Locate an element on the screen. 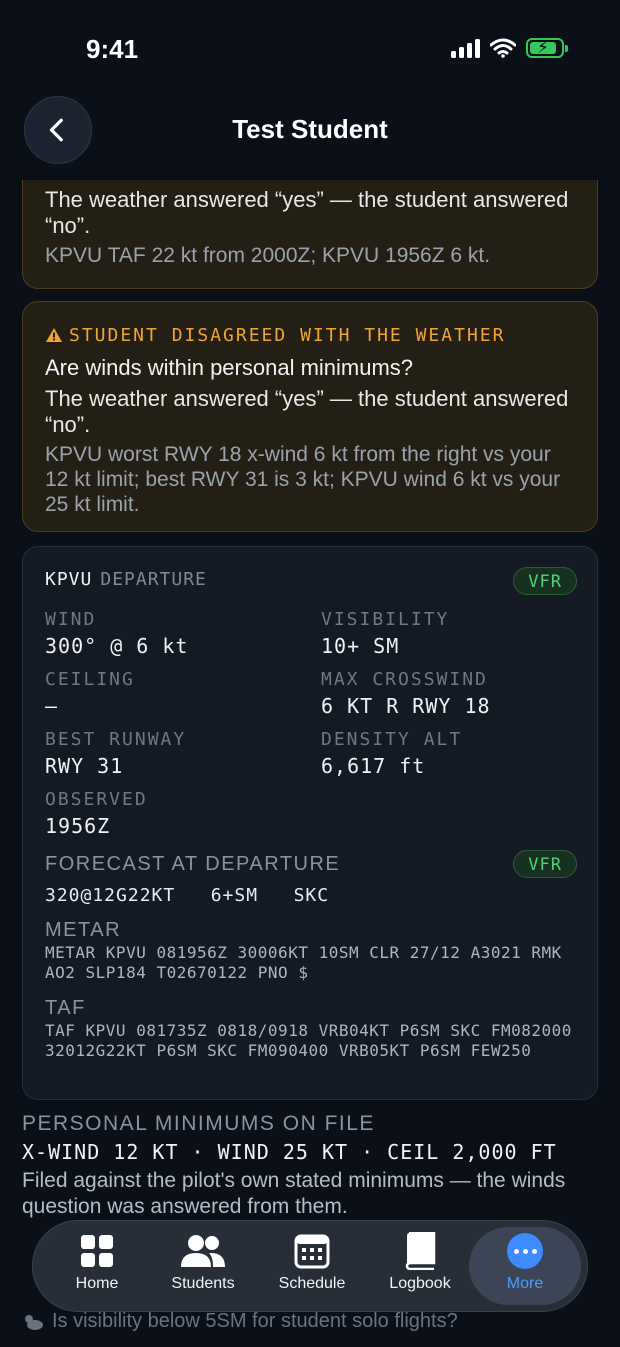 Image resolution: width=620 pixels, height=1347 pixels. tab-bar: Home Students Schedule Logbook More is located at coordinates (310, 1266).